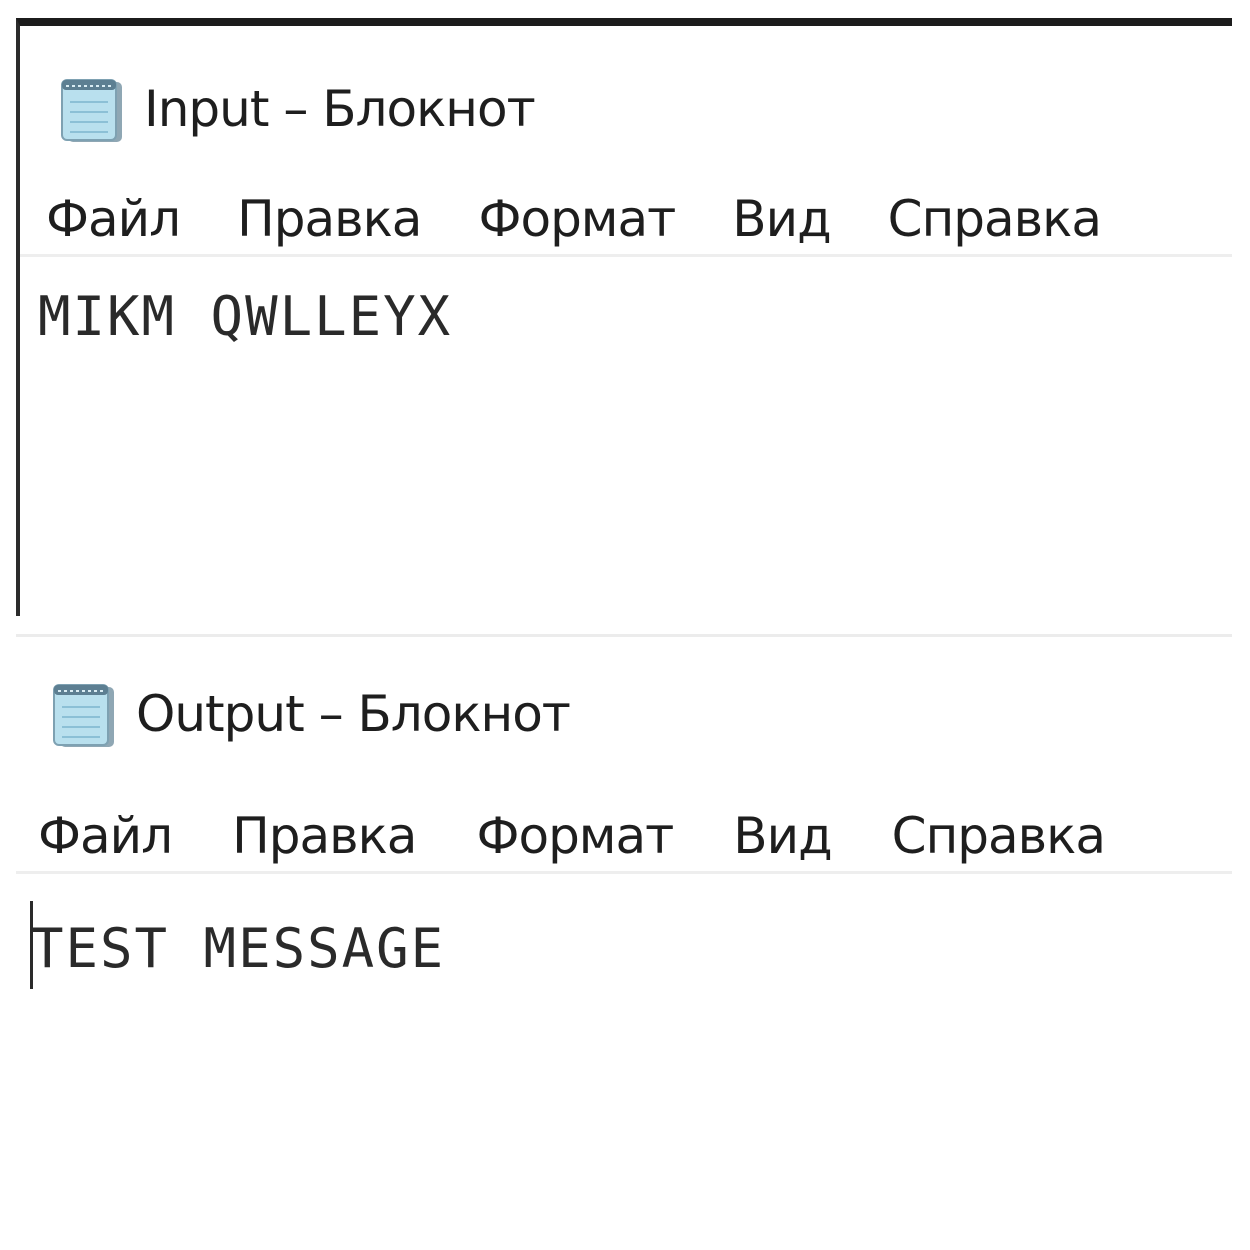  What do you see at coordinates (353, 714) in the screenshot?
I see `window-title: Output – Блокнот` at bounding box center [353, 714].